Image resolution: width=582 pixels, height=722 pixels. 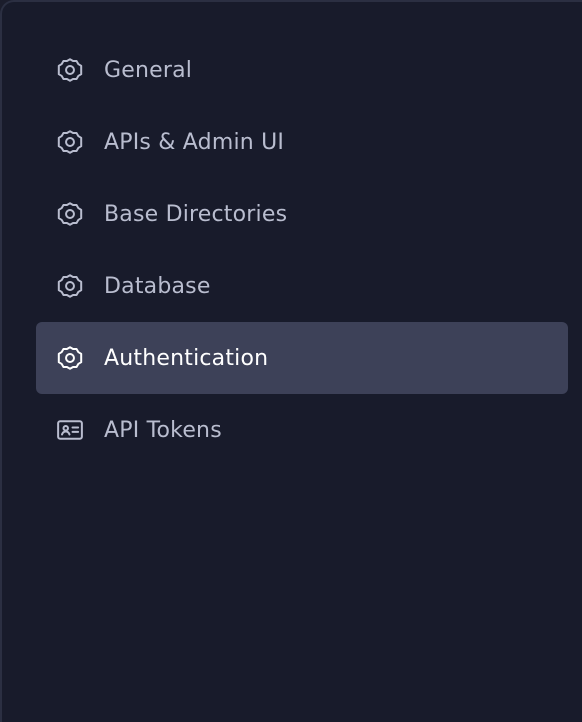 I want to click on nav-item-api-tokens: API Tokens, so click(x=302, y=430).